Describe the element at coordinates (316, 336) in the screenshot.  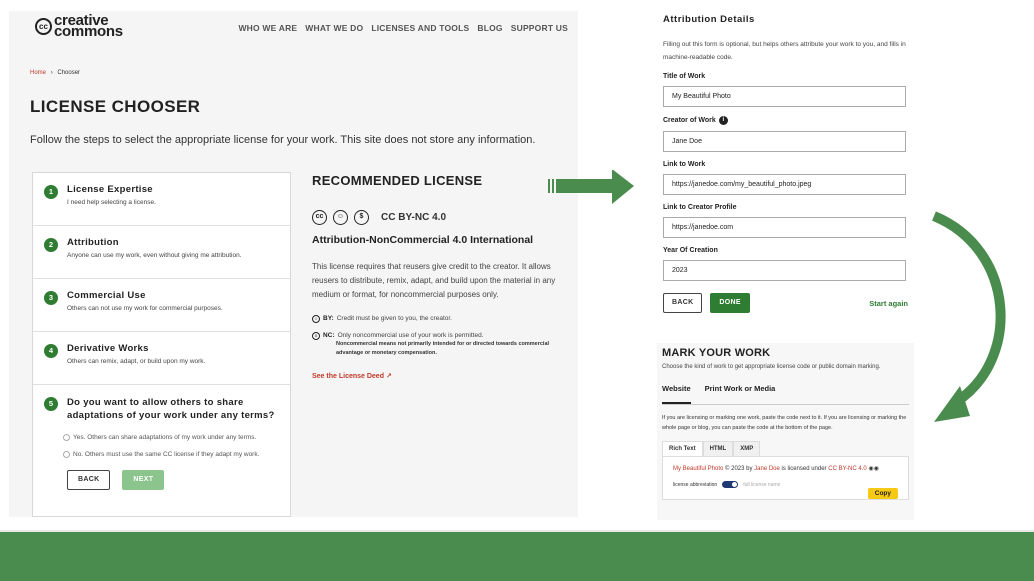
I see `nc-small-icon: $` at that location.